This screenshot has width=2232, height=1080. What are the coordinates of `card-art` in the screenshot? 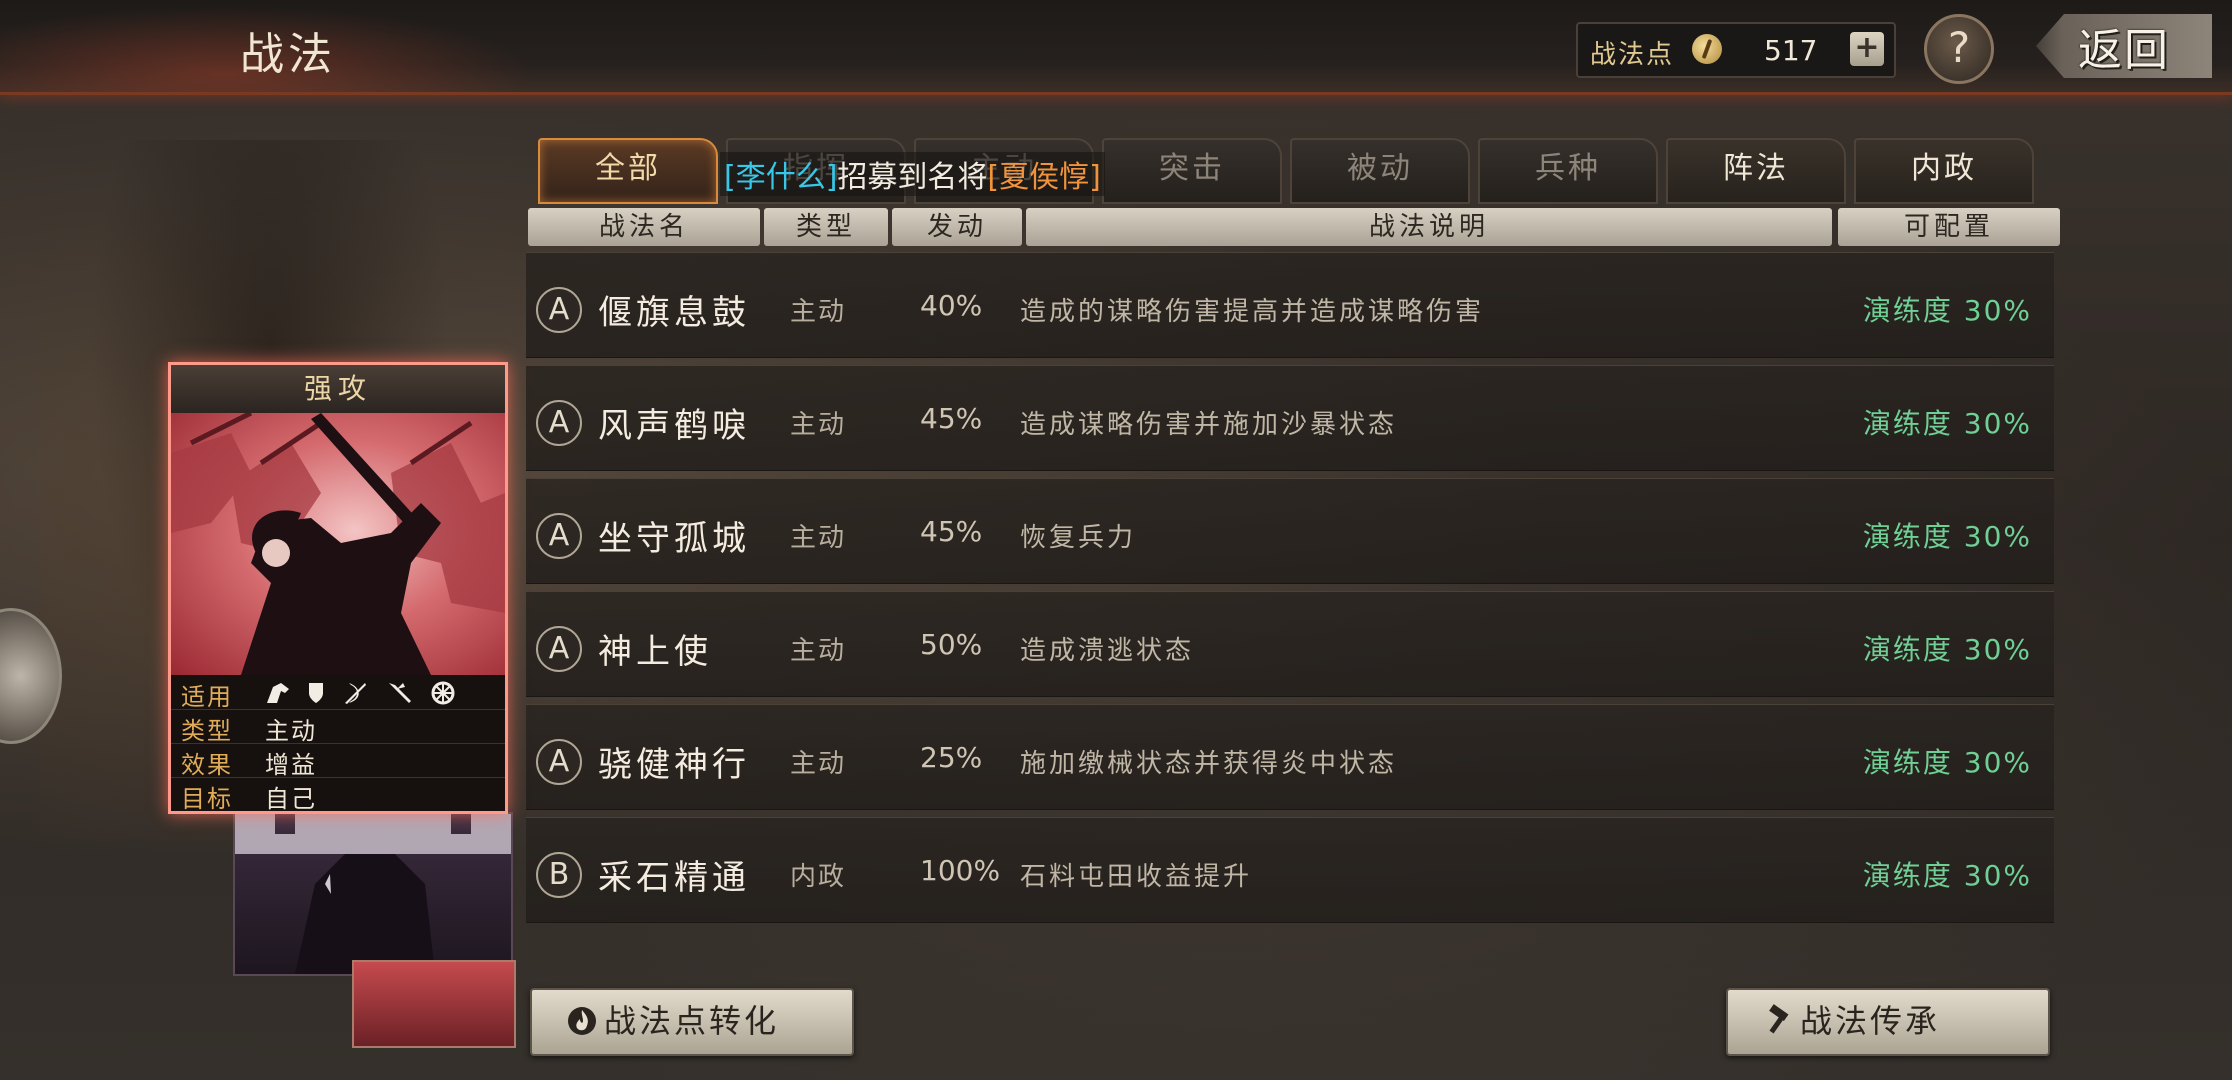 It's located at (338, 544).